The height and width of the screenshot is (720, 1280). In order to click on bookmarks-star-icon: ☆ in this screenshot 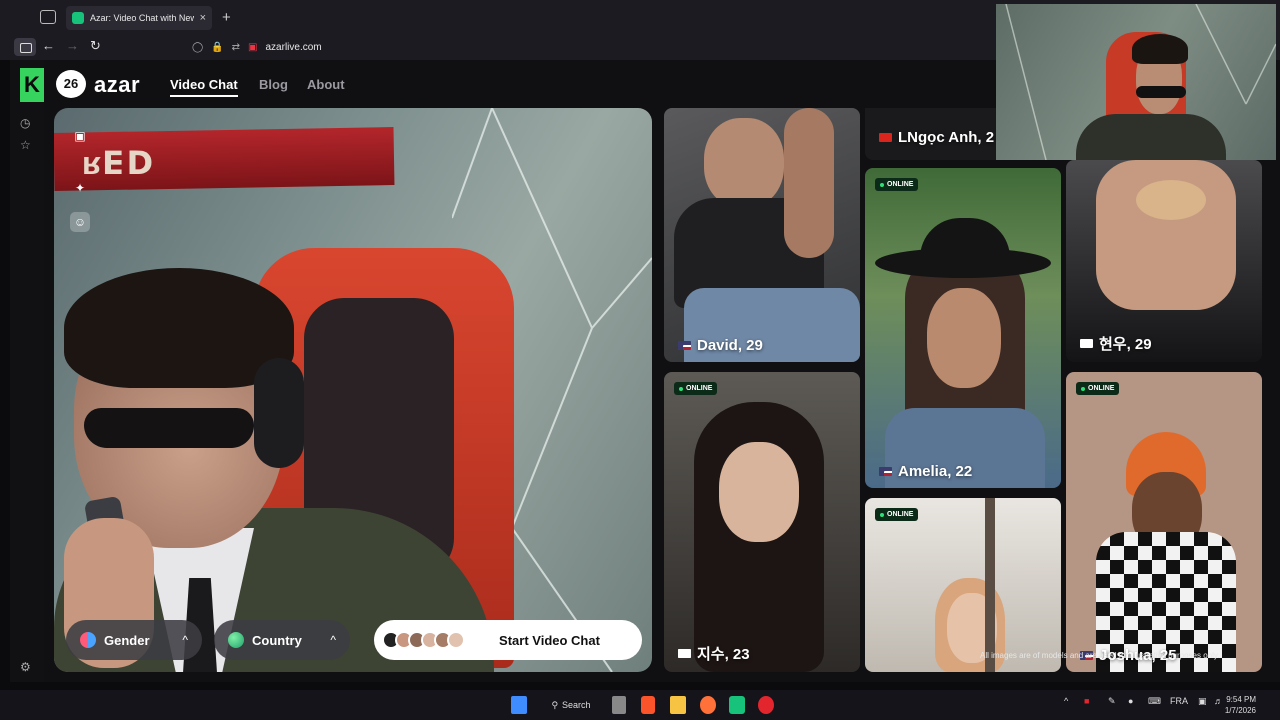, I will do `click(25, 145)`.